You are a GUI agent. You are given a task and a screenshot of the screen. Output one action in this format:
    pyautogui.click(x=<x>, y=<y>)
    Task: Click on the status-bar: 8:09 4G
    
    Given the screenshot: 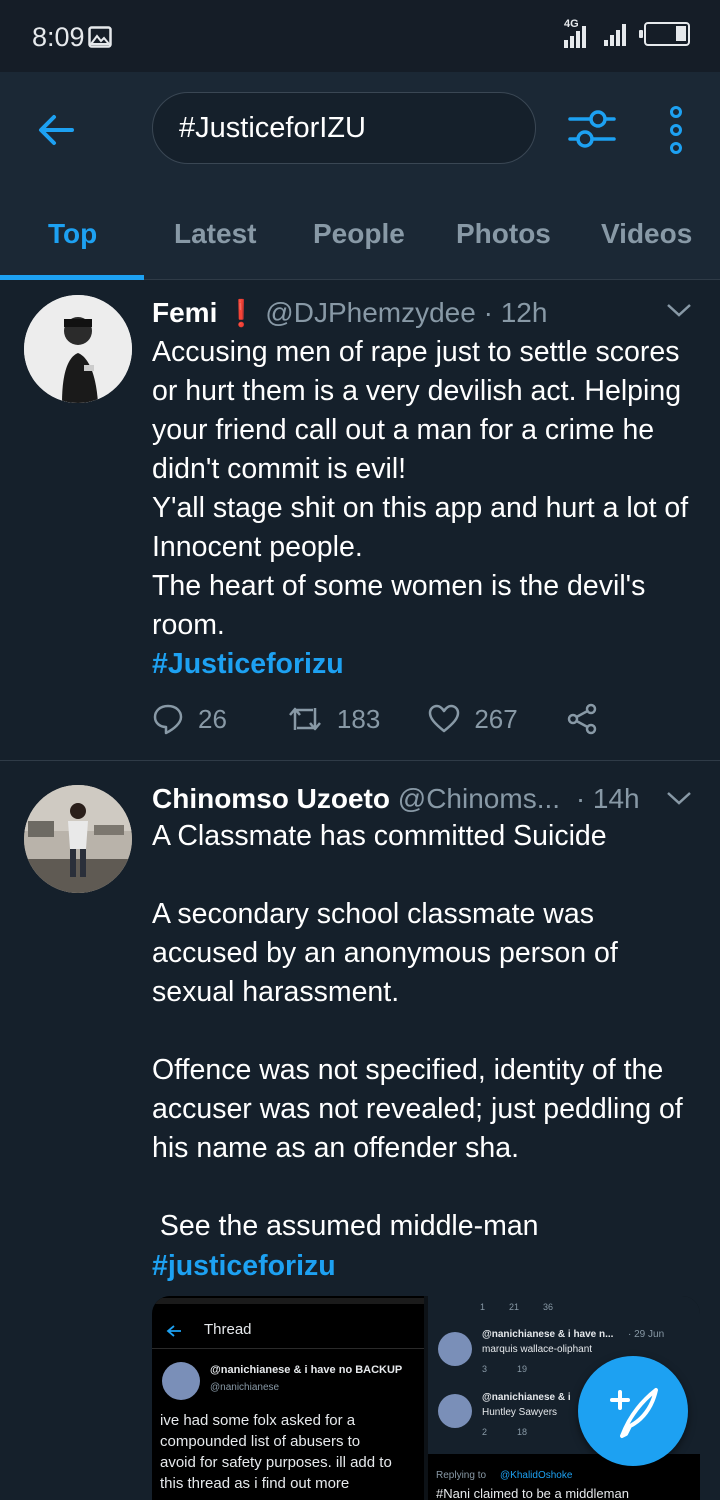 What is the action you would take?
    pyautogui.click(x=360, y=36)
    